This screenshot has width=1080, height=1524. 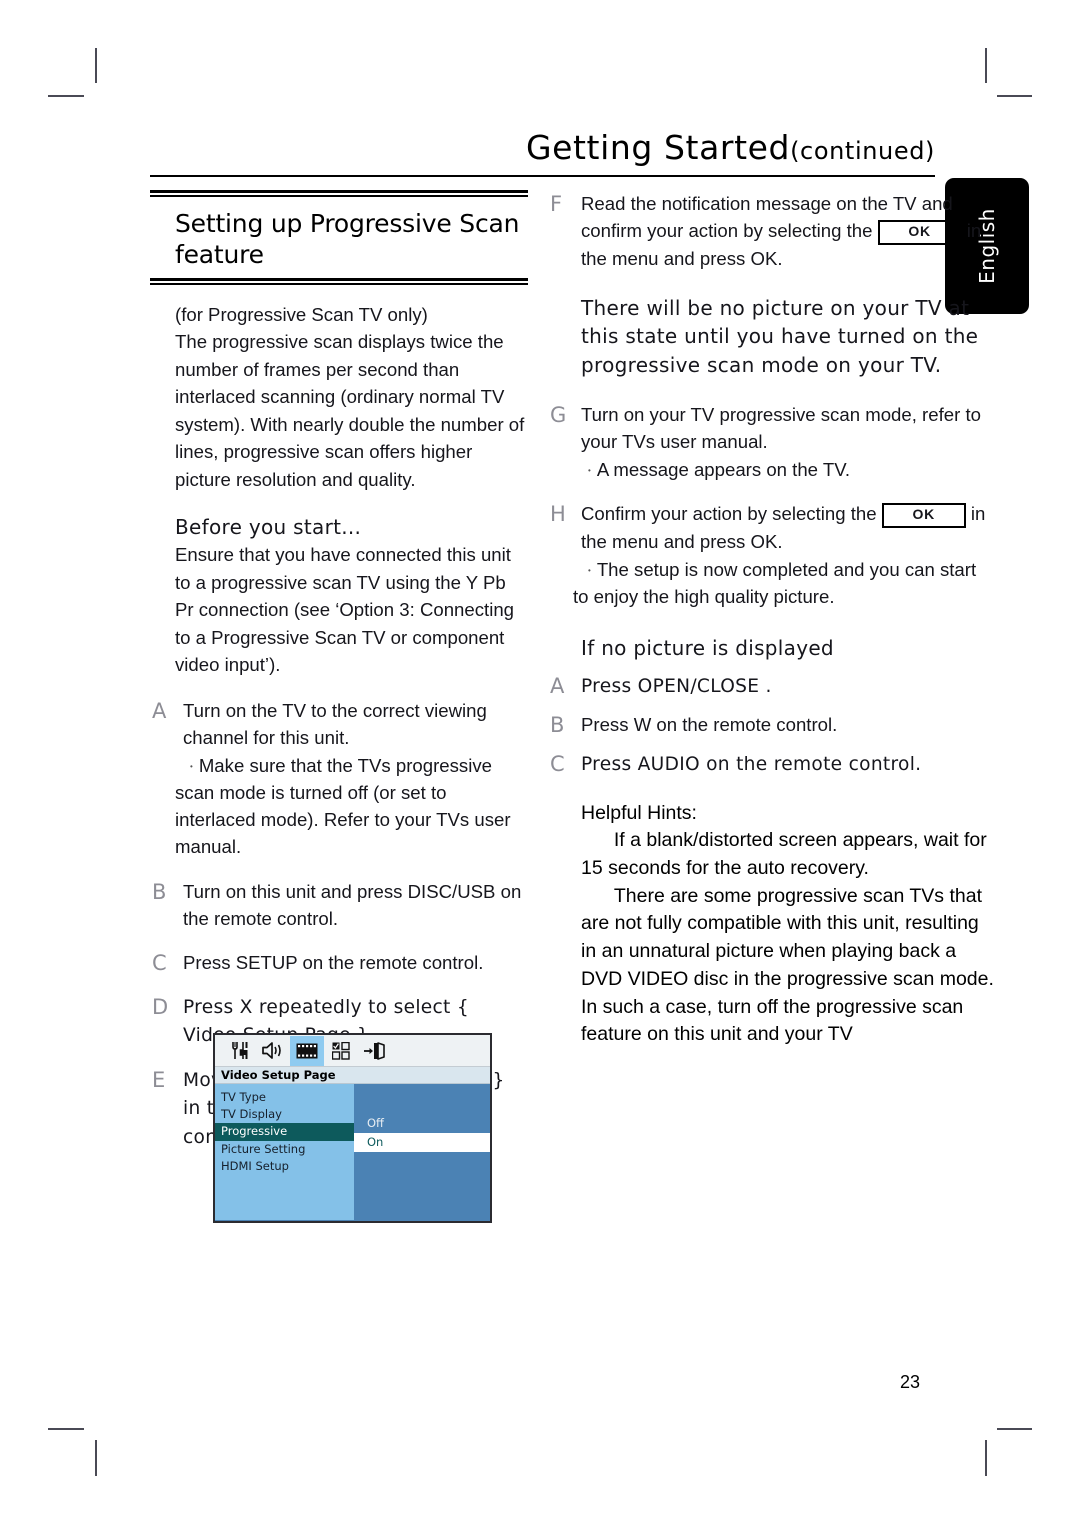 I want to click on page-title-continued: (continued), so click(x=862, y=151).